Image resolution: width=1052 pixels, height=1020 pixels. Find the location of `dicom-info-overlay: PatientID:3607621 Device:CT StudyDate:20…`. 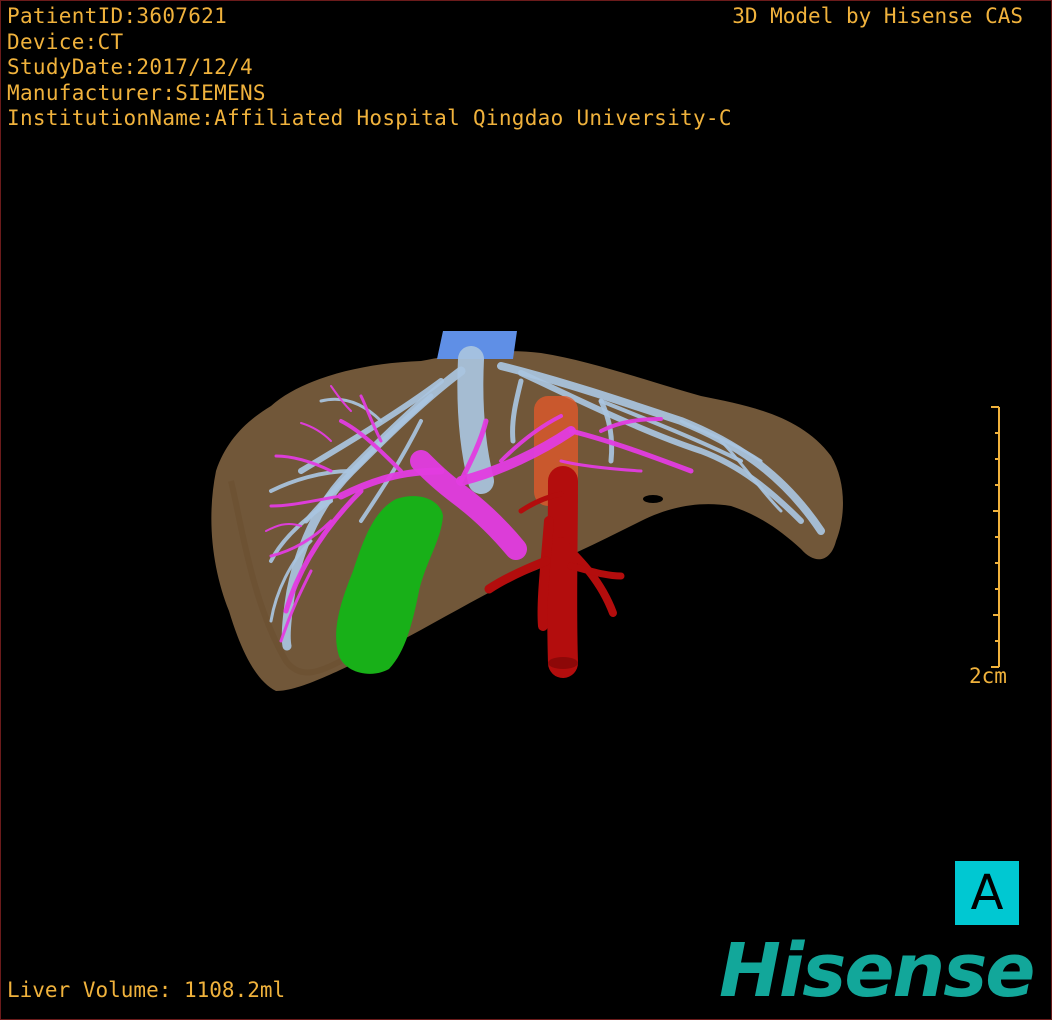

dicom-info-overlay: PatientID:3607621 Device:CT StudyDate:20… is located at coordinates (369, 68).